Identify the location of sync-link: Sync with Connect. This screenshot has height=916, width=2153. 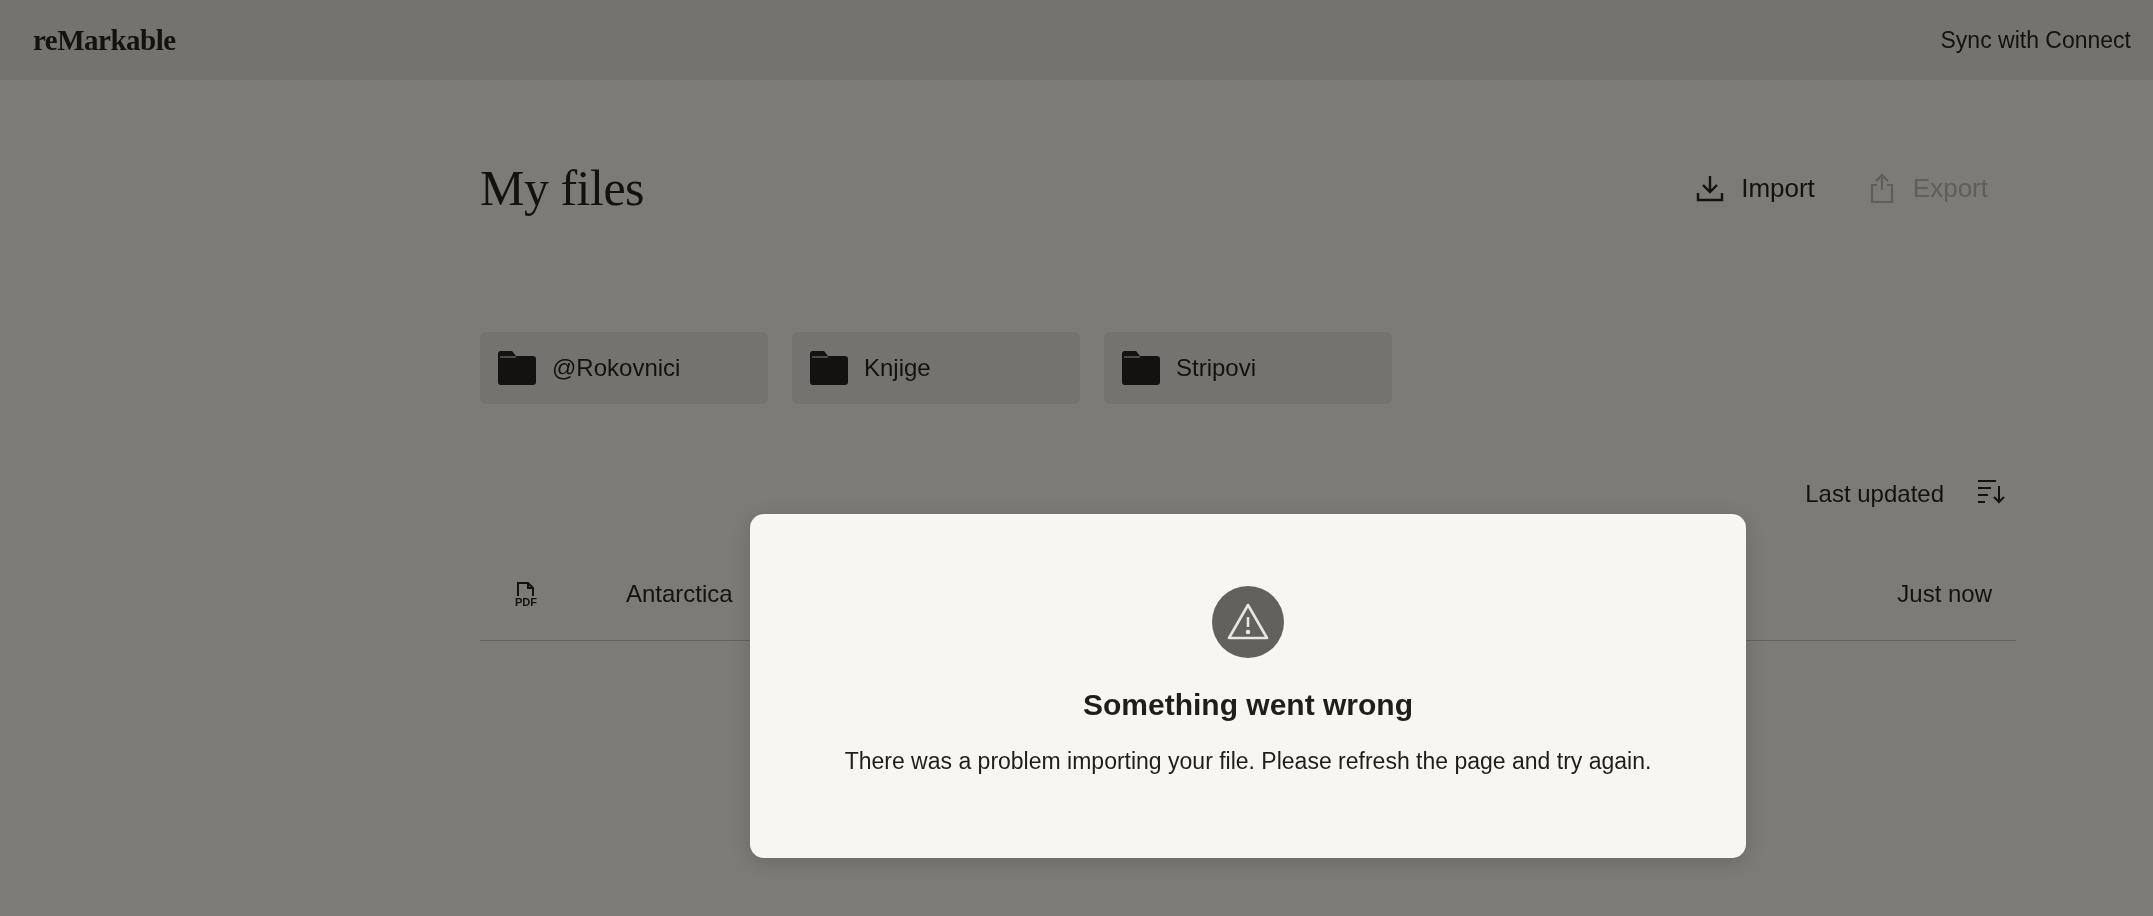
(2035, 40).